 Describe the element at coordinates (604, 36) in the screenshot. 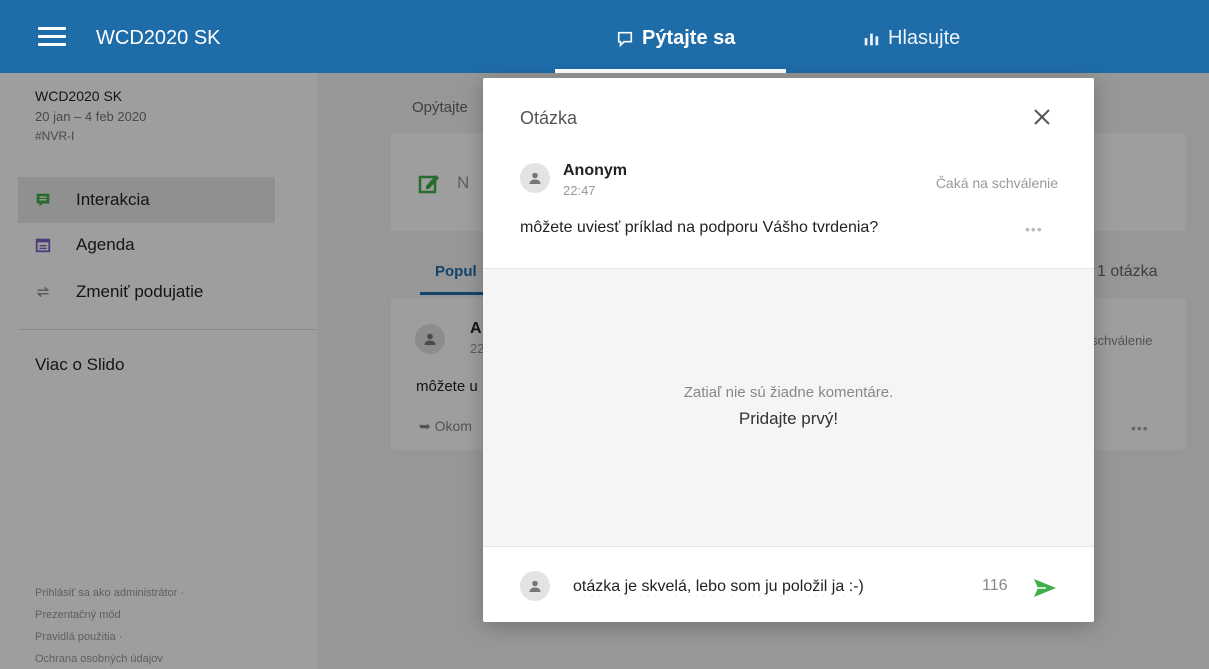

I see `top-bar: WCD2020 SK Pýtajte sa Hlasujte` at that location.